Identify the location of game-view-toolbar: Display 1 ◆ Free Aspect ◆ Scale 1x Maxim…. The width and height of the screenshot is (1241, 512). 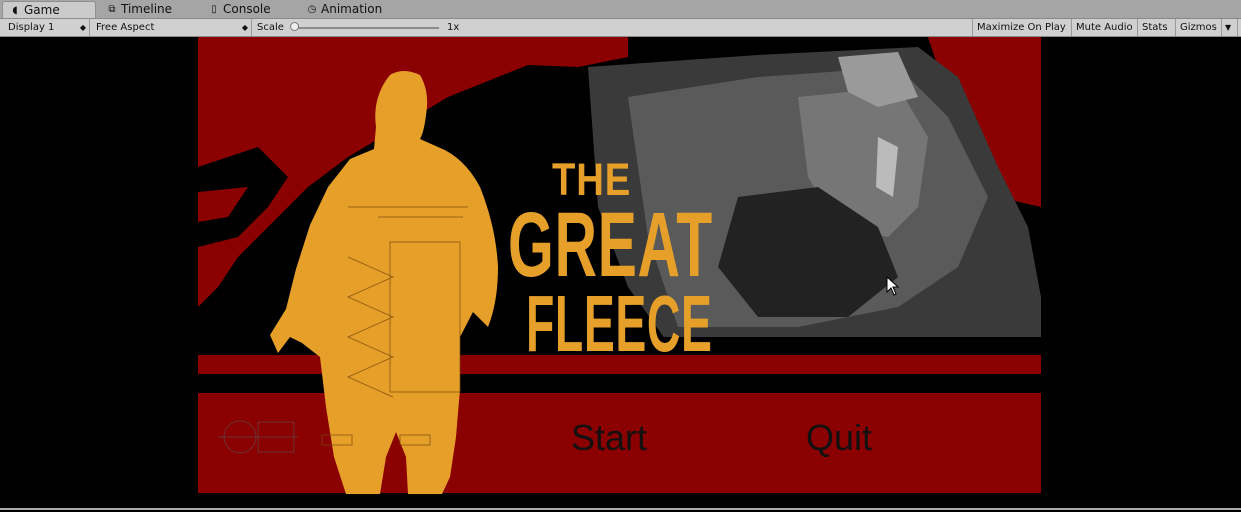
(620, 28).